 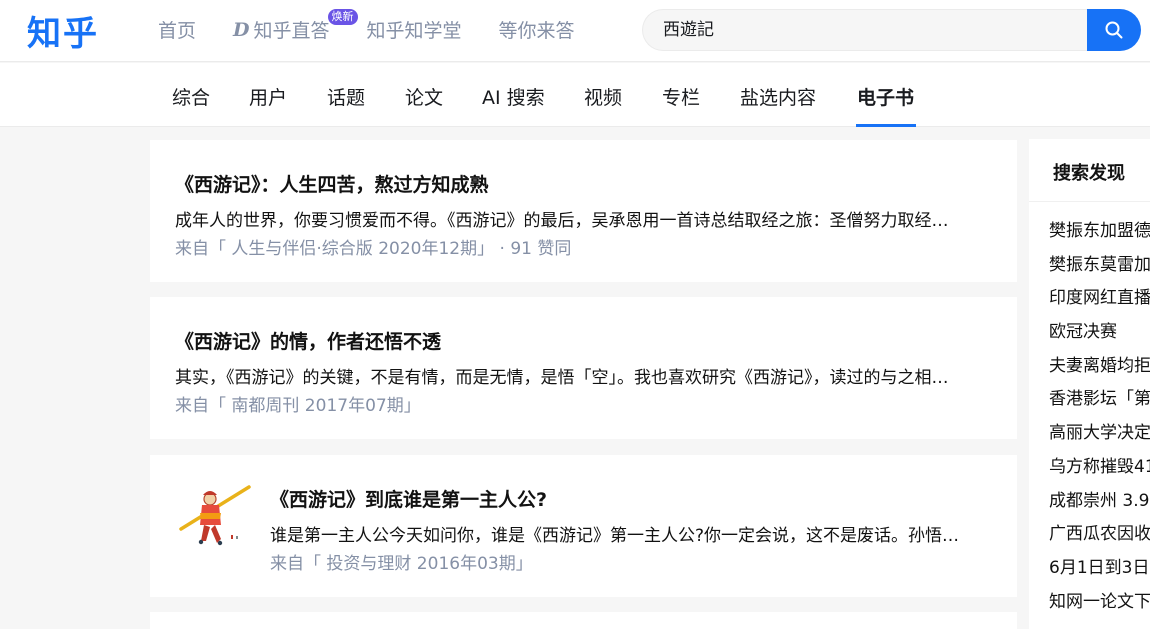 What do you see at coordinates (681, 96) in the screenshot?
I see `tab-columns: 专栏` at bounding box center [681, 96].